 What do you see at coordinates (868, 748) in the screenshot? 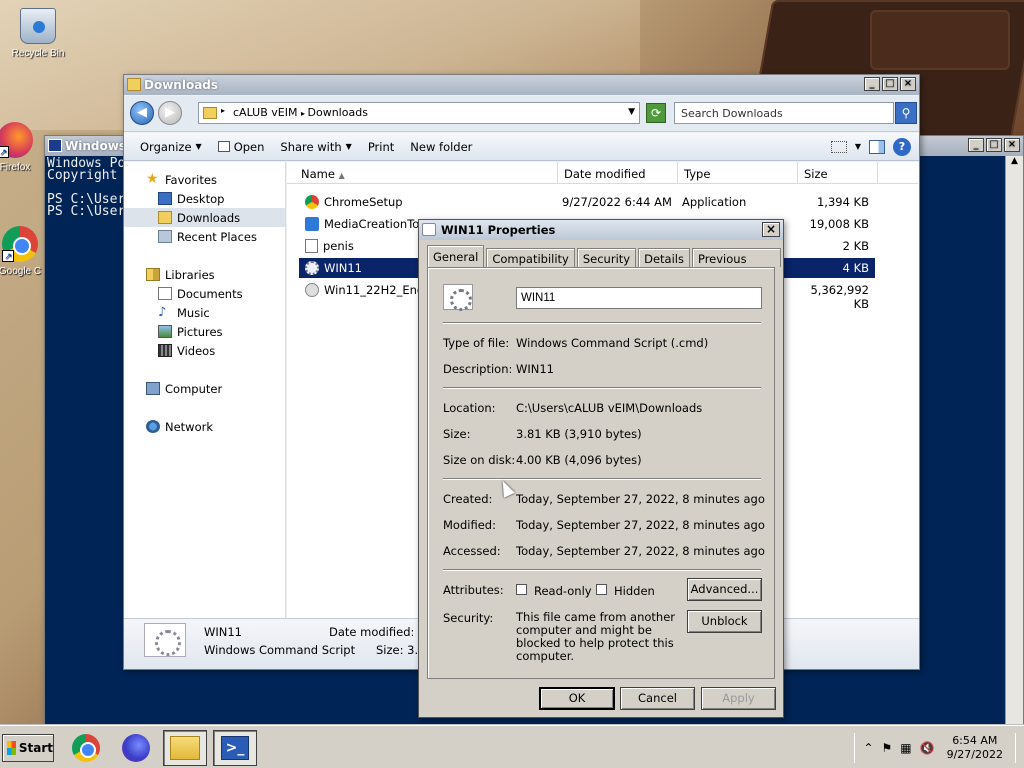
I see `show-hidden-icons-icon: ⌃` at bounding box center [868, 748].